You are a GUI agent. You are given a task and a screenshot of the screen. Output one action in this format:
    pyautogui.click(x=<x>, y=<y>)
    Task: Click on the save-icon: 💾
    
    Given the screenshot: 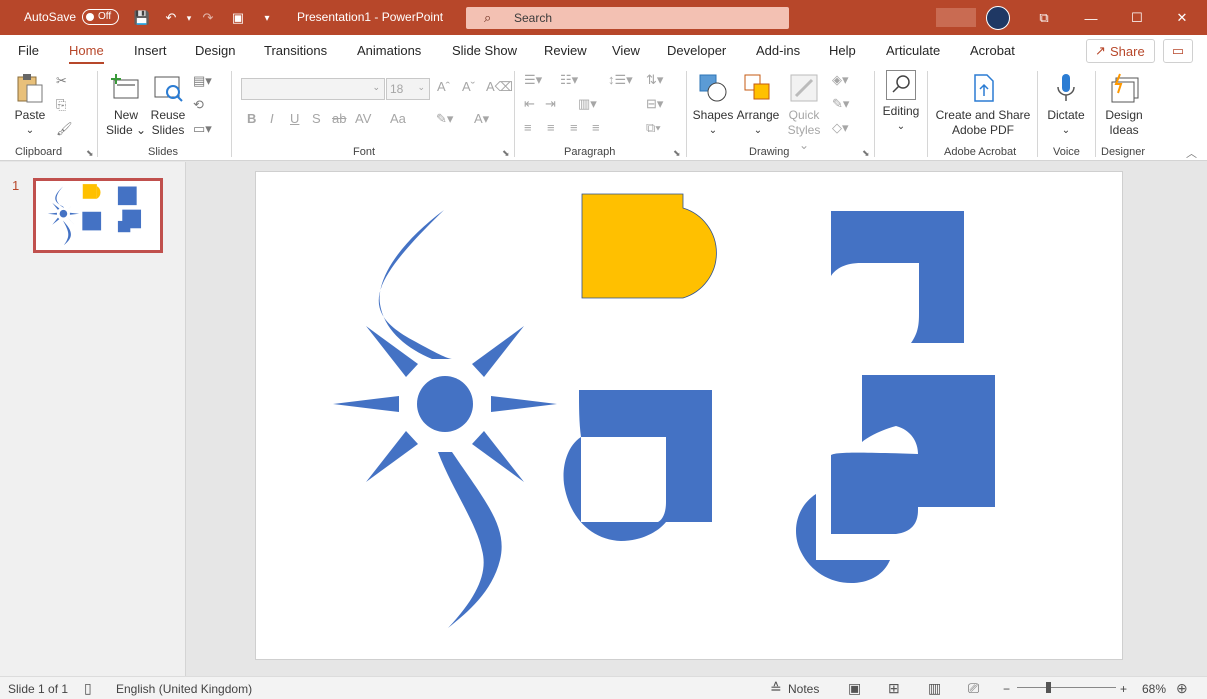 What is the action you would take?
    pyautogui.click(x=142, y=18)
    